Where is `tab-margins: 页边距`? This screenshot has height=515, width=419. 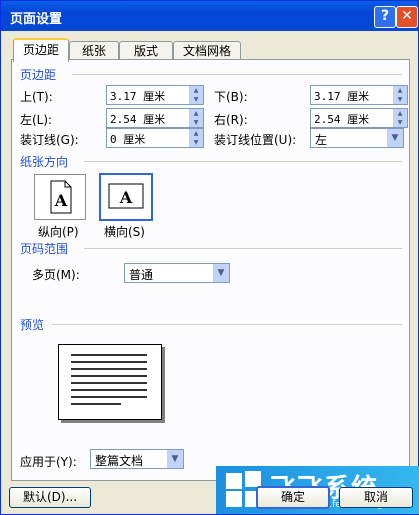
tab-margins: 页边距 is located at coordinates (41, 50).